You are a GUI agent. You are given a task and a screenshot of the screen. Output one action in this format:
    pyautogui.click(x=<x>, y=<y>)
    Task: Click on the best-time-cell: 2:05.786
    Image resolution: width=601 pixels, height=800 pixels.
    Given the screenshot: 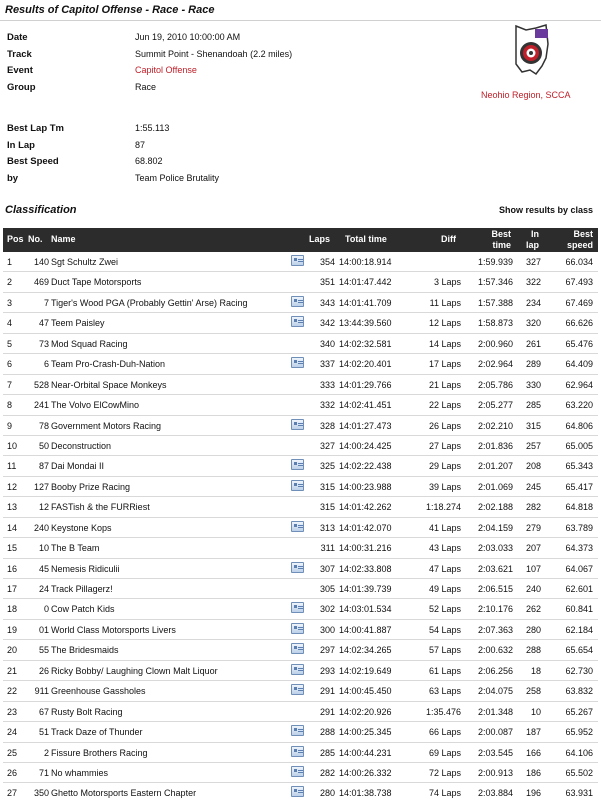 What is the action you would take?
    pyautogui.click(x=495, y=384)
    